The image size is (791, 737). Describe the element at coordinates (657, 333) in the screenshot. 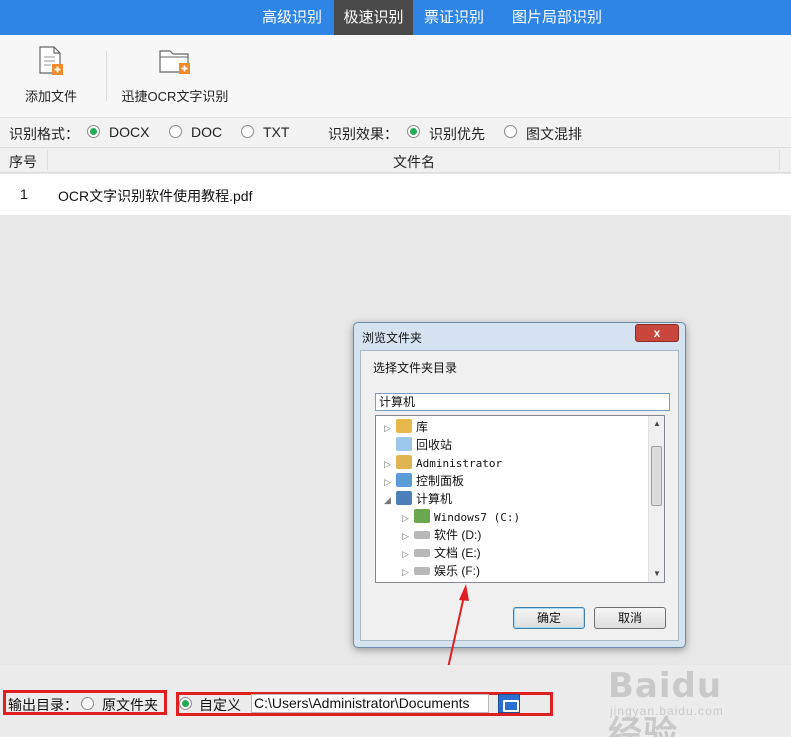

I see `dialog-close-button: x` at that location.